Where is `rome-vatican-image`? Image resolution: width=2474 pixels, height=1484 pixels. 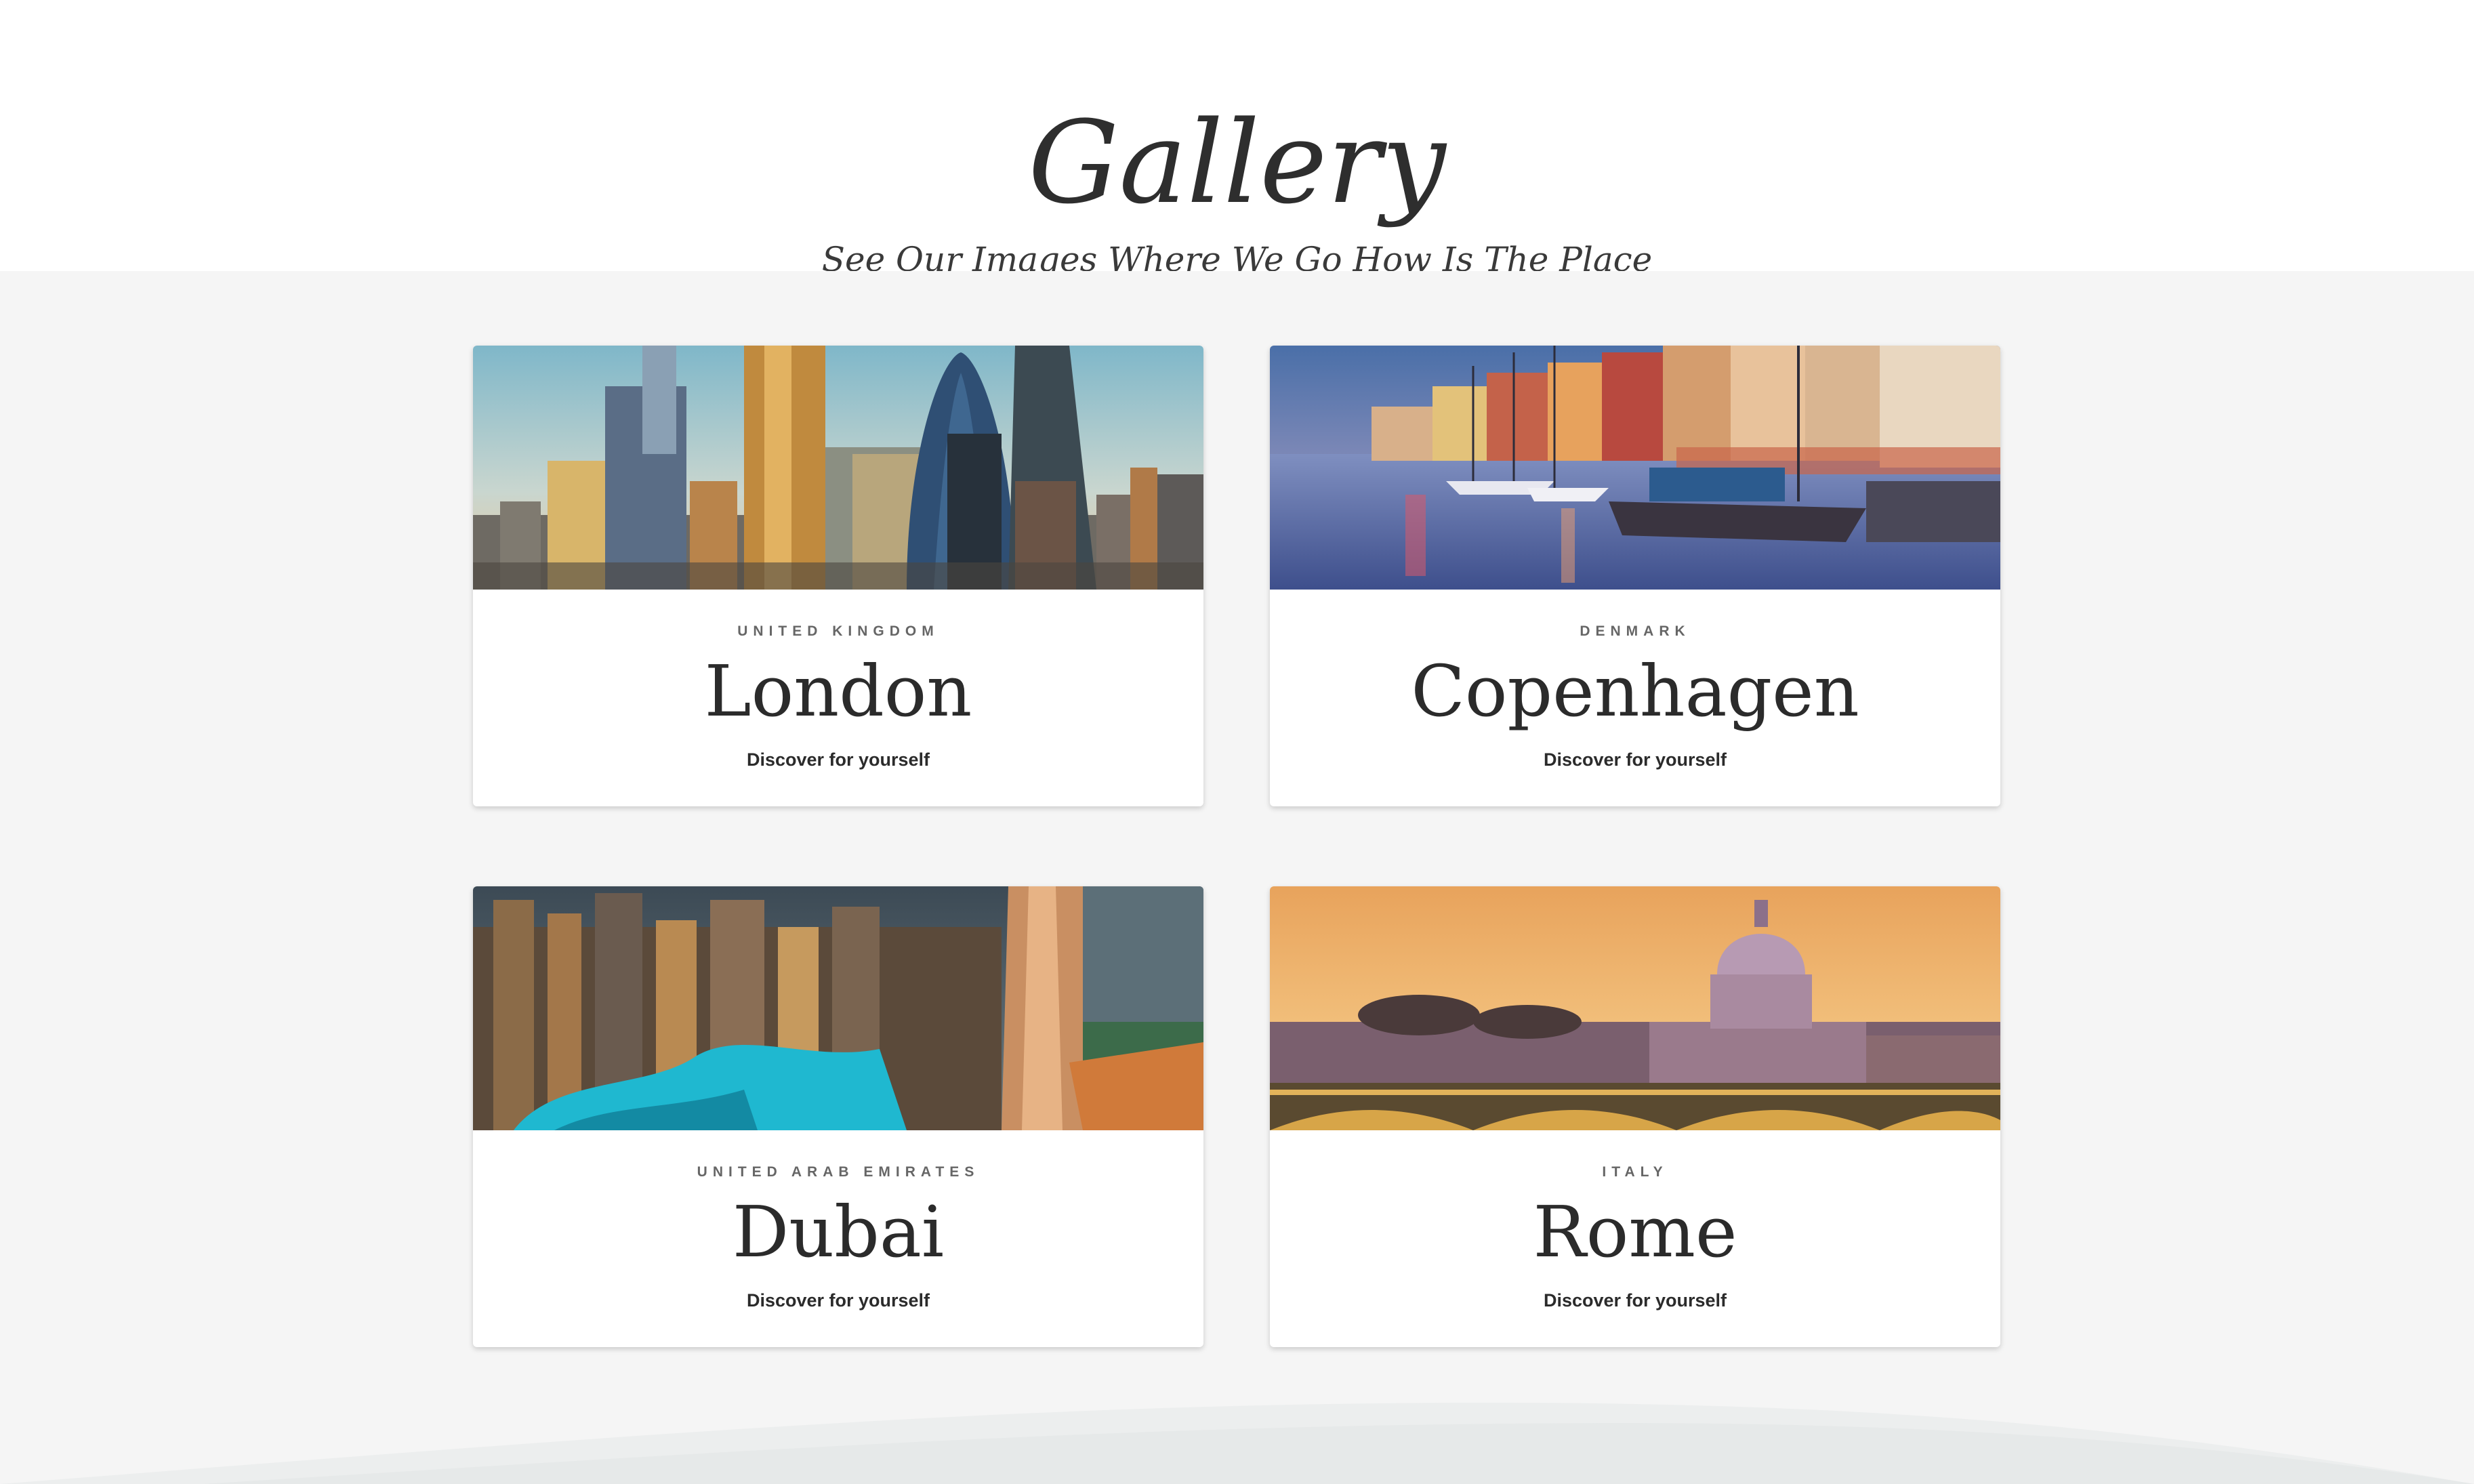
rome-vatican-image is located at coordinates (1635, 1008).